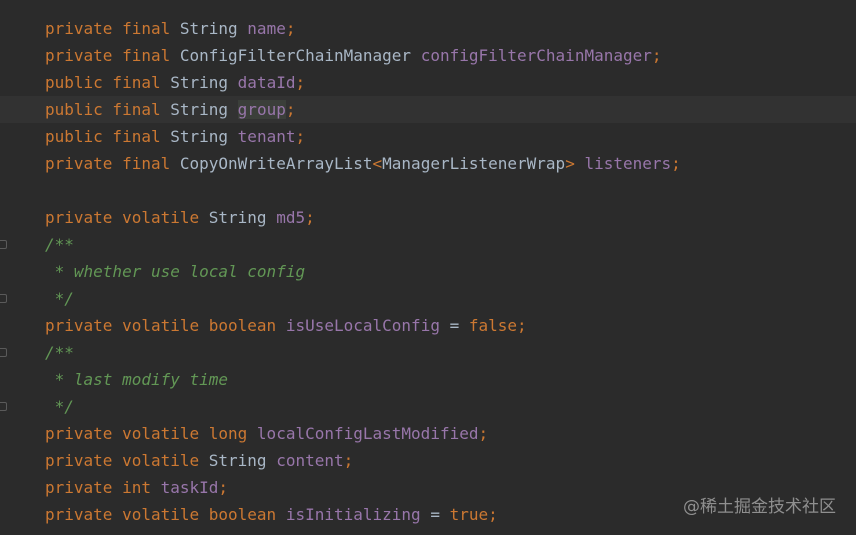 The width and height of the screenshot is (856, 535). What do you see at coordinates (266, 28) in the screenshot?
I see `code-token: name` at bounding box center [266, 28].